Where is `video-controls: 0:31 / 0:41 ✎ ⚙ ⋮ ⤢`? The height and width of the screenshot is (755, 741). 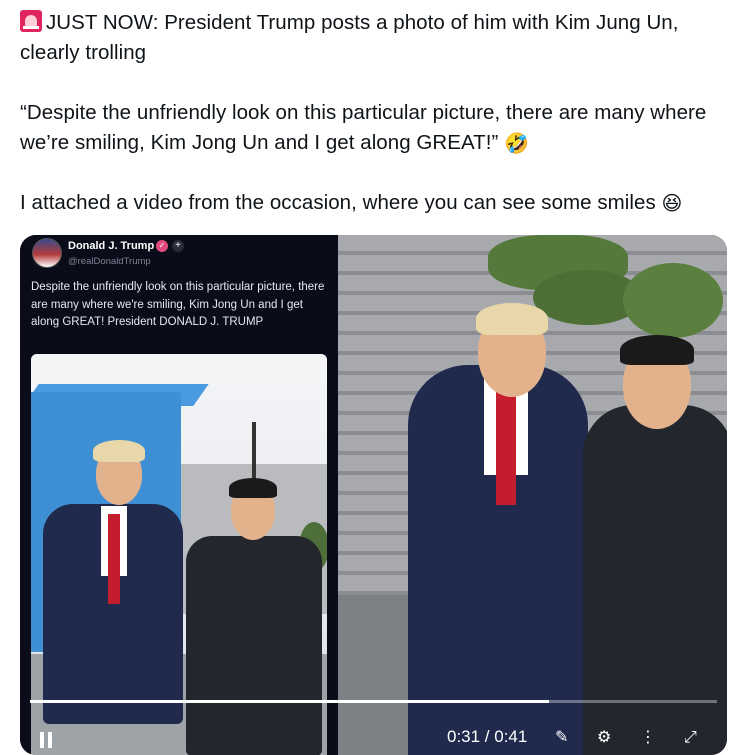 video-controls: 0:31 / 0:41 ✎ ⚙ ⋮ ⤢ is located at coordinates (373, 731).